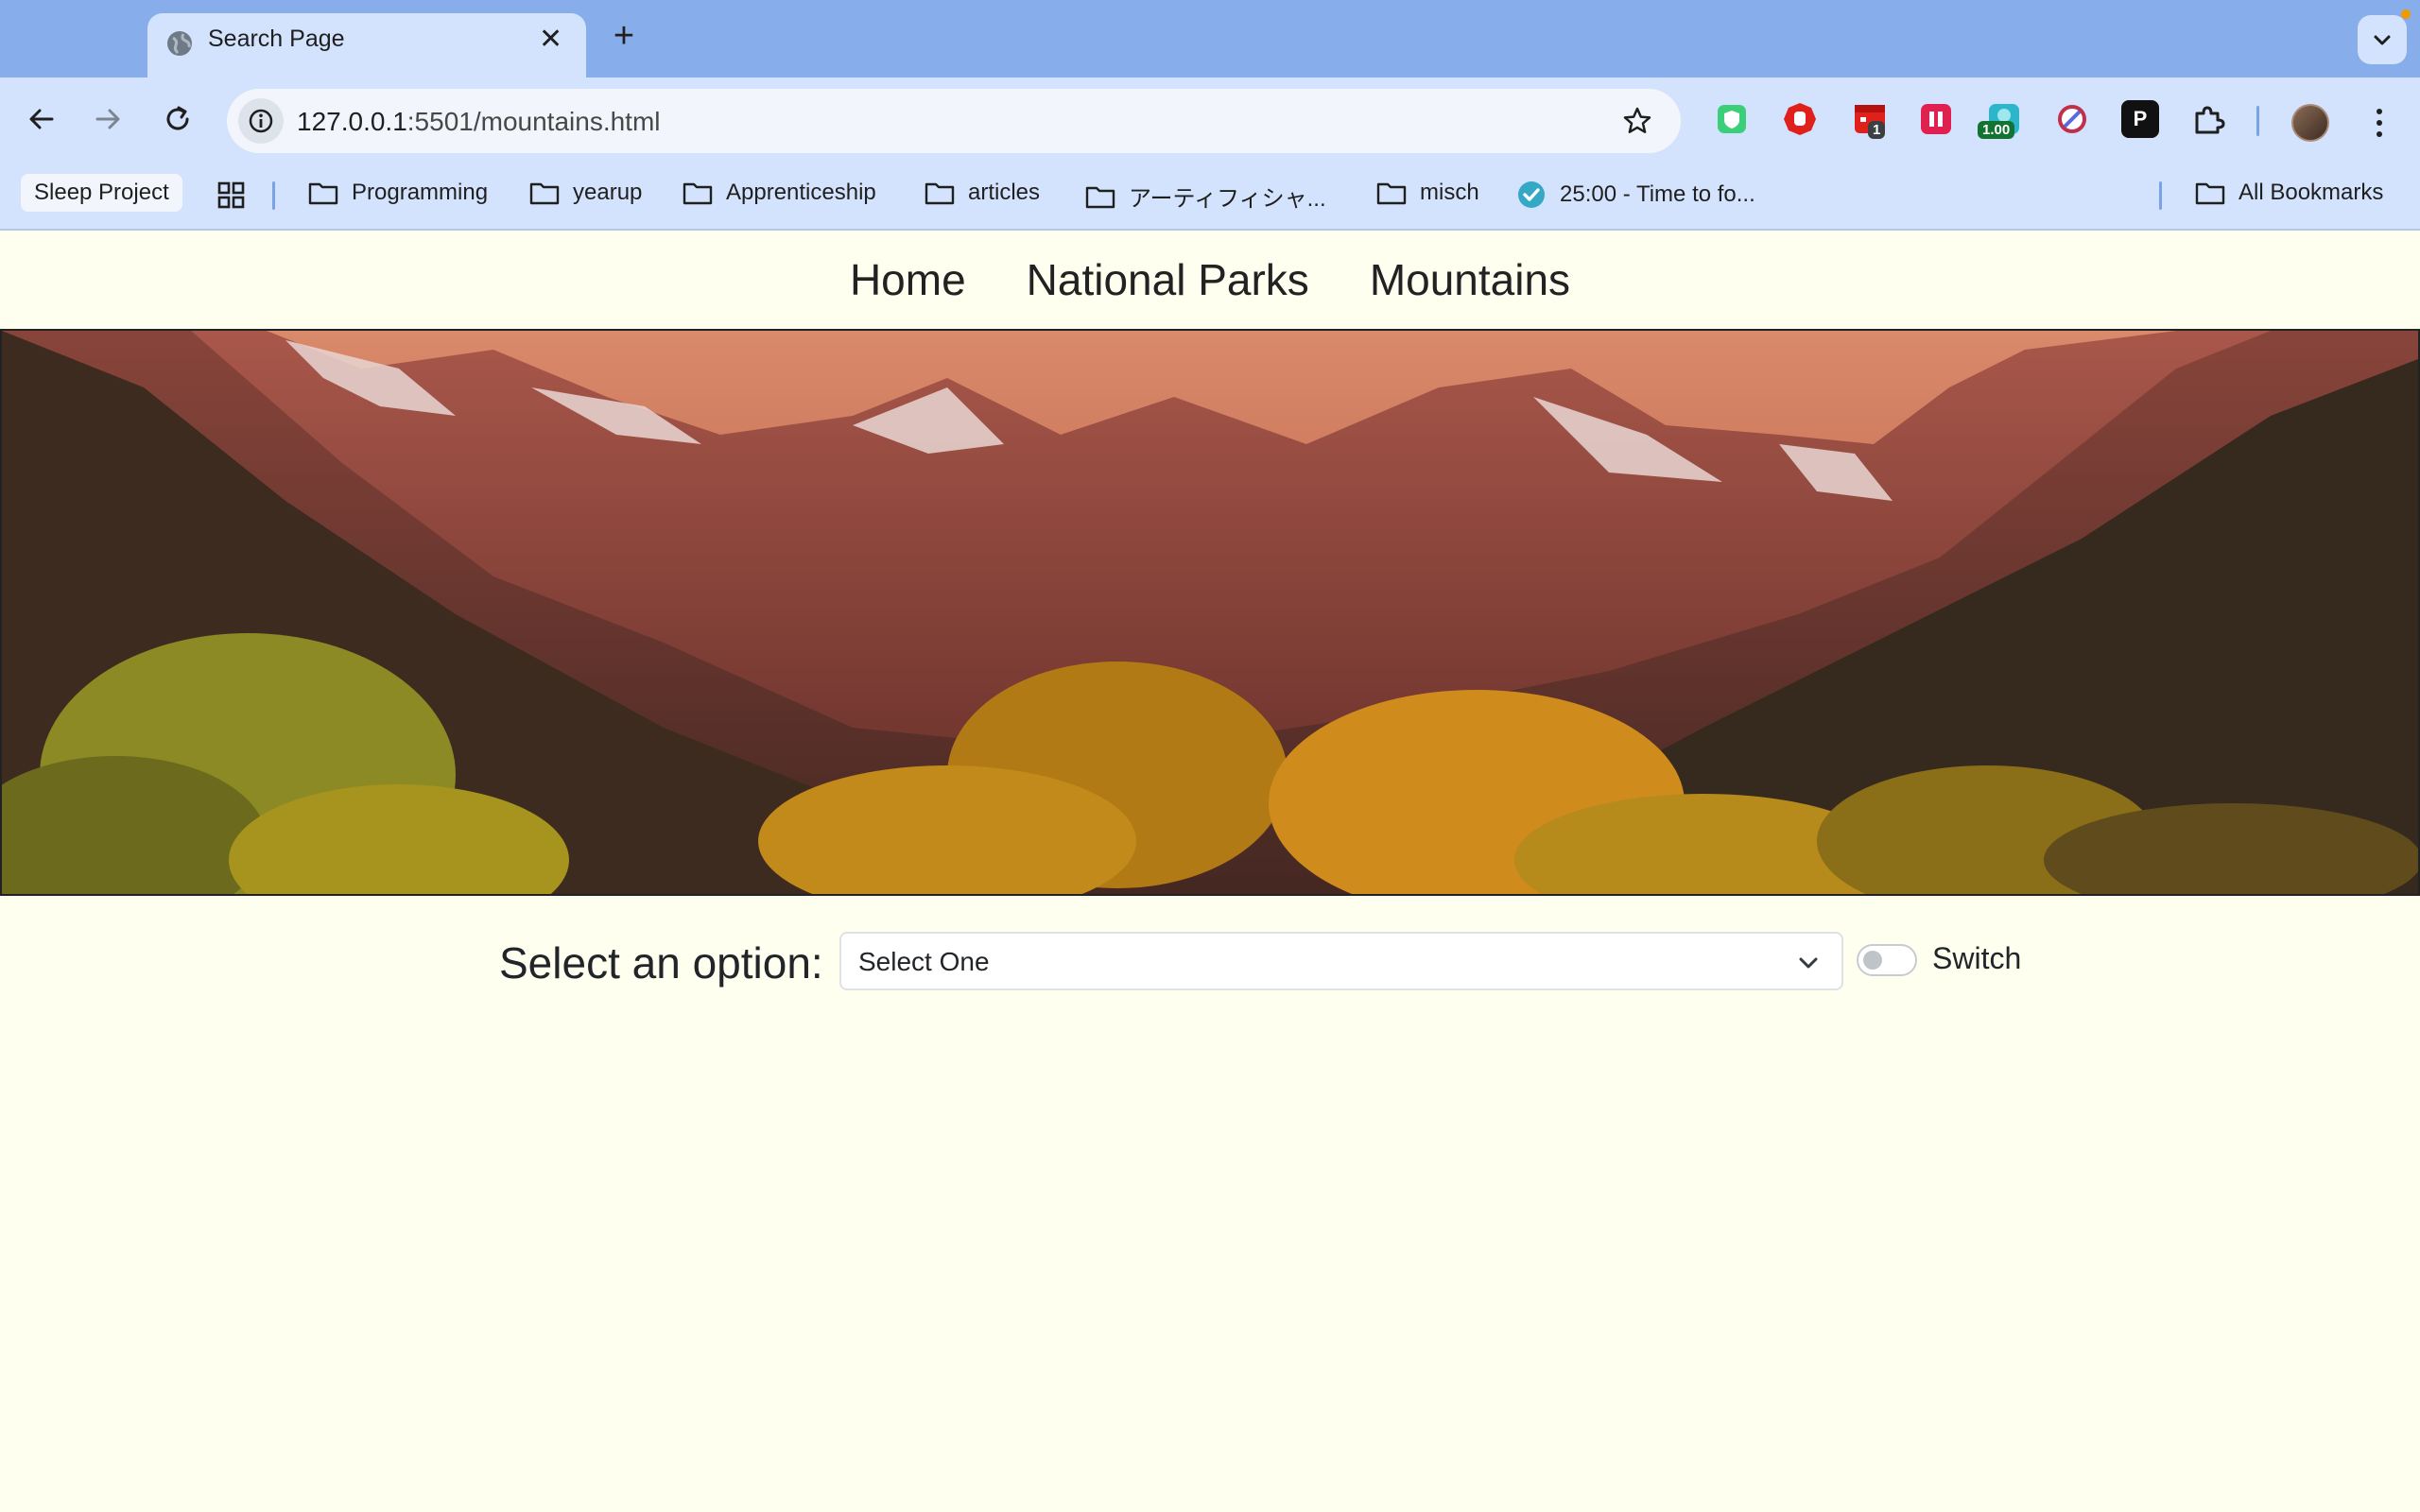 The image size is (2420, 1512). I want to click on browser-tab-strip: Search Page ✕ +, so click(1210, 38).